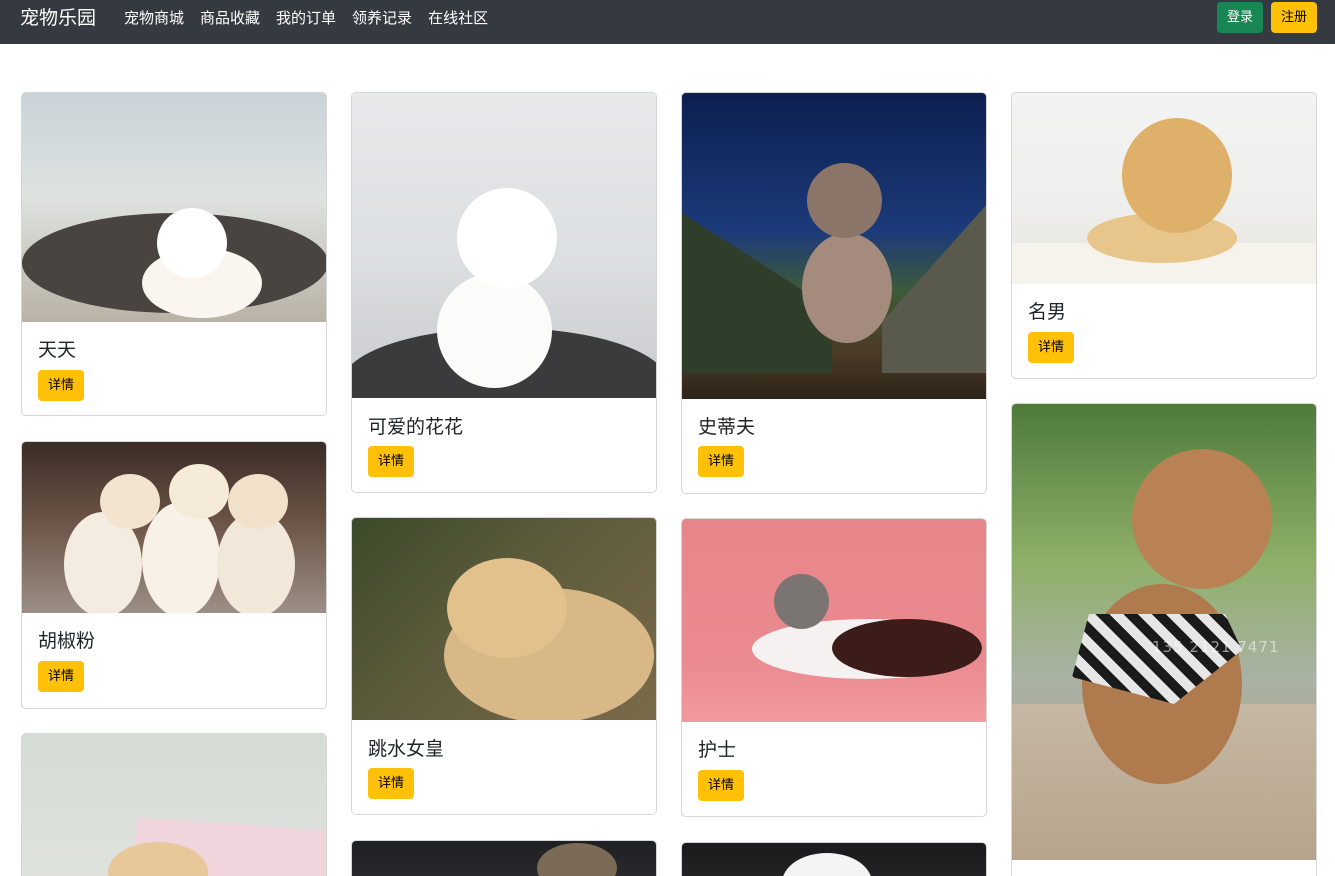 This screenshot has height=876, width=1335. What do you see at coordinates (1216, 647) in the screenshot?
I see `photo-watermark: 135 2121 7471` at bounding box center [1216, 647].